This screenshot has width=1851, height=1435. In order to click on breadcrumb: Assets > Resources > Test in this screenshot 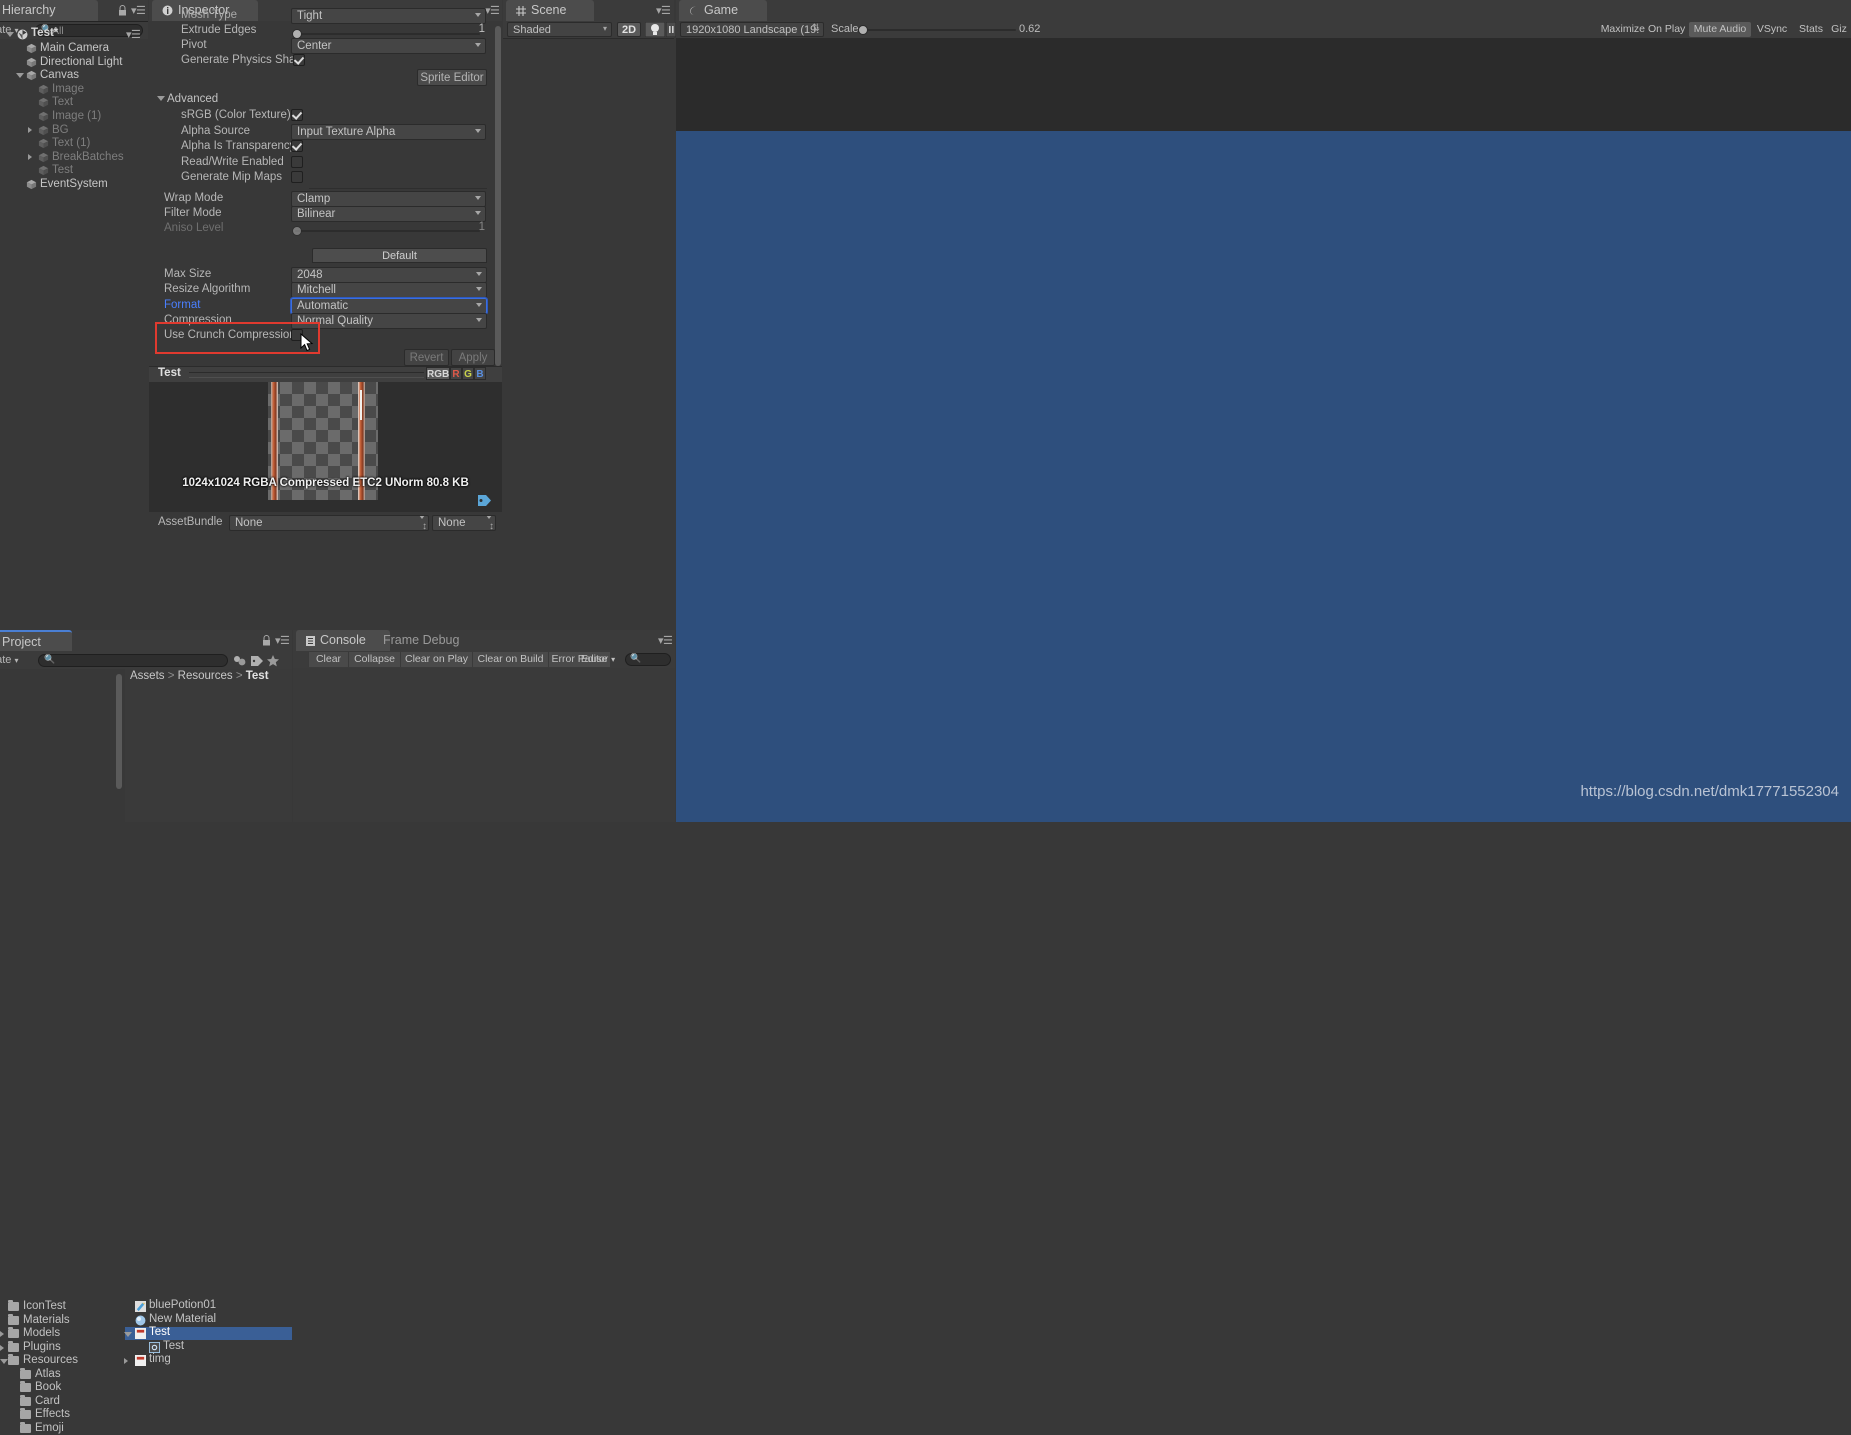, I will do `click(199, 676)`.